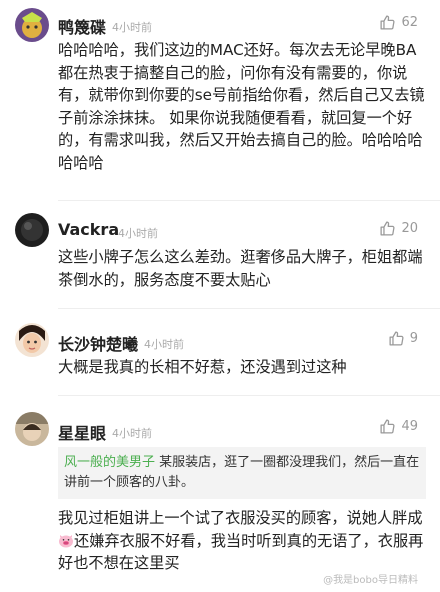 The width and height of the screenshot is (440, 592). What do you see at coordinates (413, 338) in the screenshot?
I see `like-count: 9` at bounding box center [413, 338].